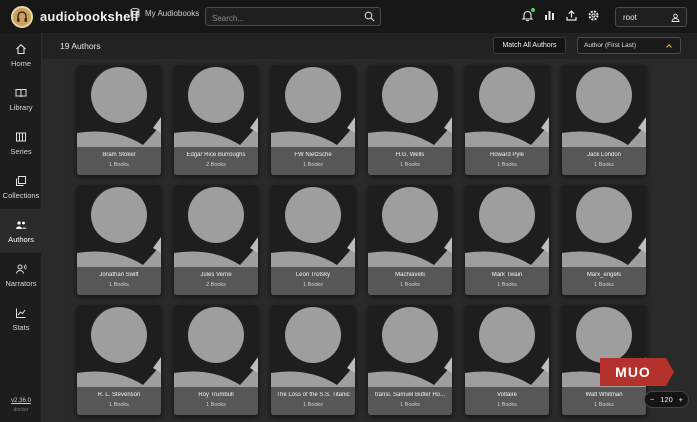 The image size is (697, 422). What do you see at coordinates (666, 399) in the screenshot?
I see `zoom-control: − 120 +` at bounding box center [666, 399].